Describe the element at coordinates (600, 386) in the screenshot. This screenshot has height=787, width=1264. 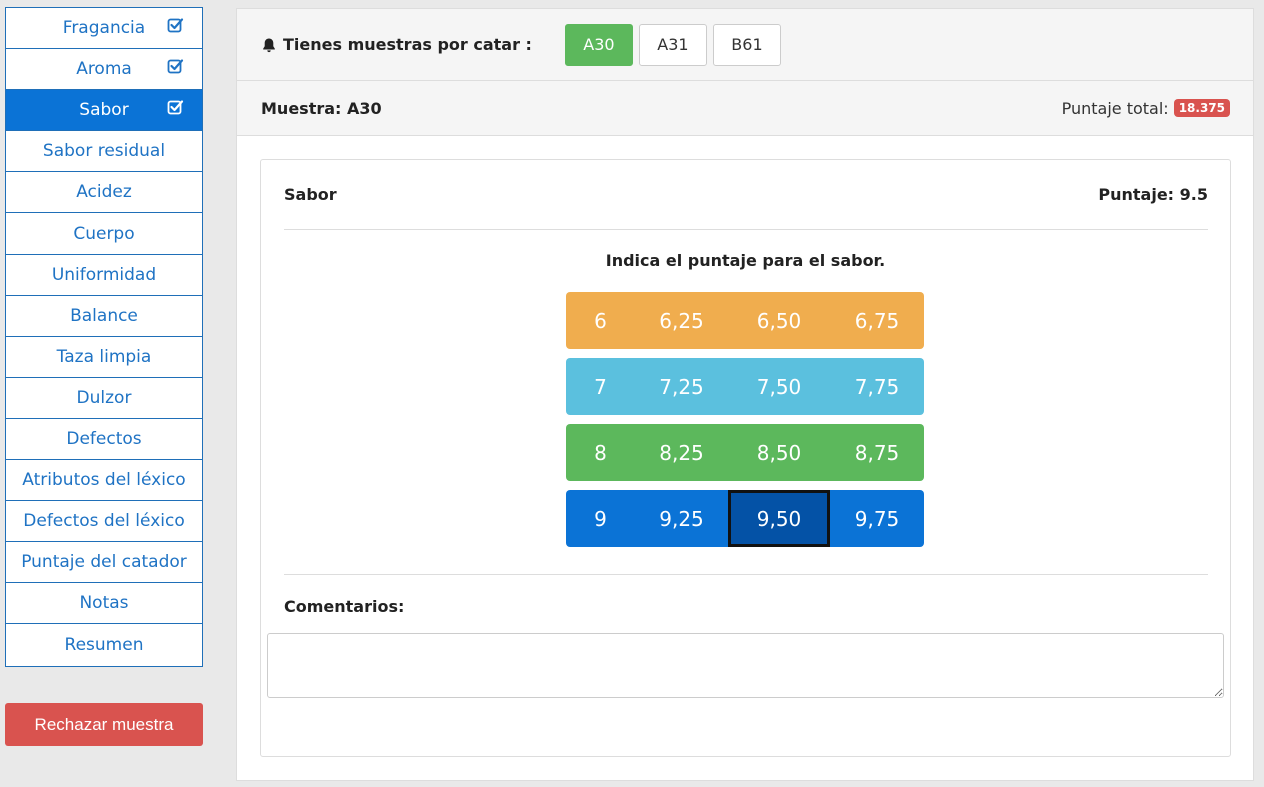
I see `score-option: 7` at that location.